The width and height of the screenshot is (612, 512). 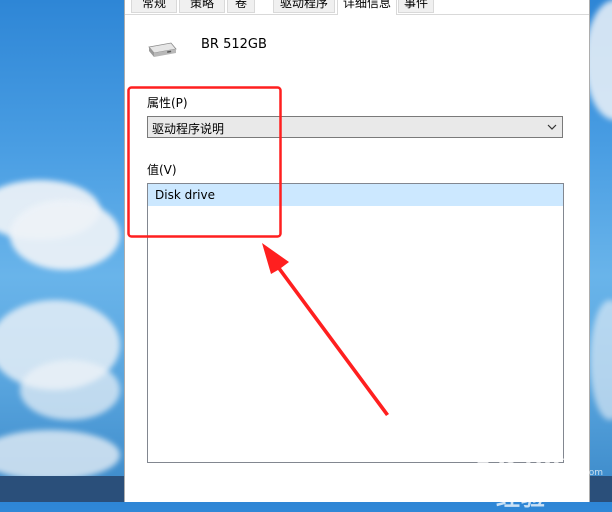 What do you see at coordinates (185, 195) in the screenshot?
I see `list-item-text: Disk drive` at bounding box center [185, 195].